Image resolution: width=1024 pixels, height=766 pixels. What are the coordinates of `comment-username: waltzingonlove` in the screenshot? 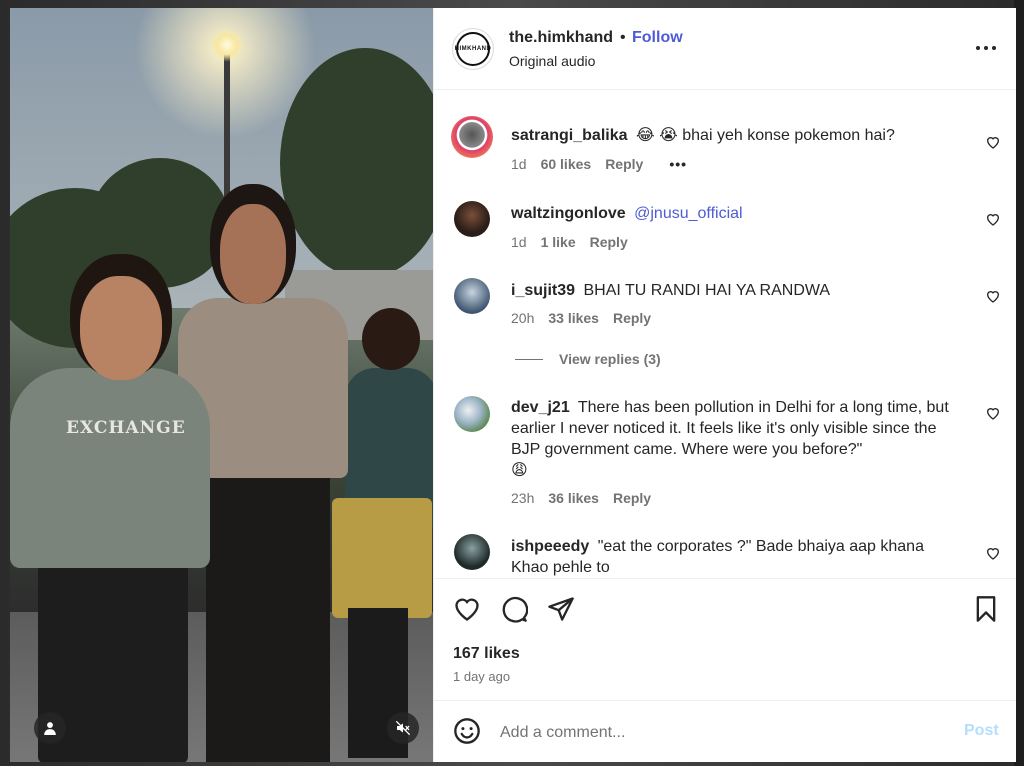 It's located at (568, 213).